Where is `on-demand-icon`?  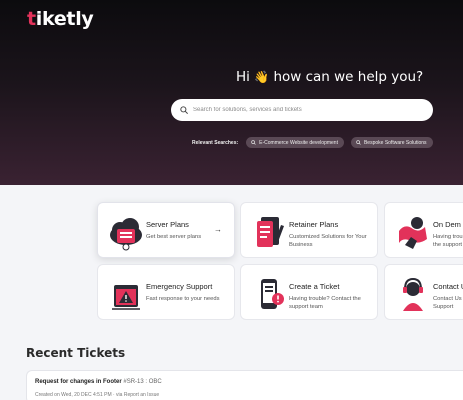
on-demand-icon is located at coordinates (413, 233).